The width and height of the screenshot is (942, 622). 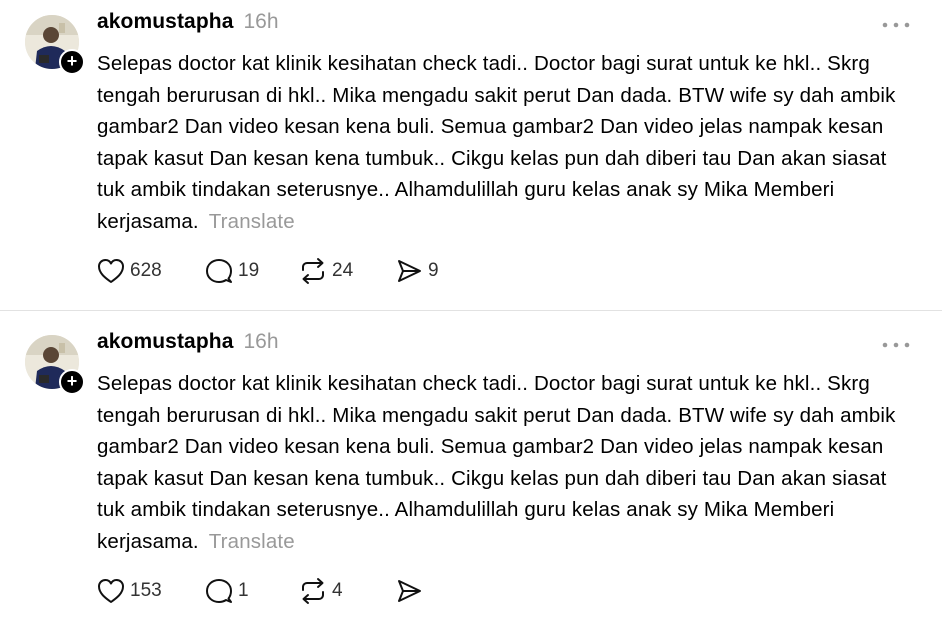 I want to click on repost-button: 24, so click(x=346, y=271).